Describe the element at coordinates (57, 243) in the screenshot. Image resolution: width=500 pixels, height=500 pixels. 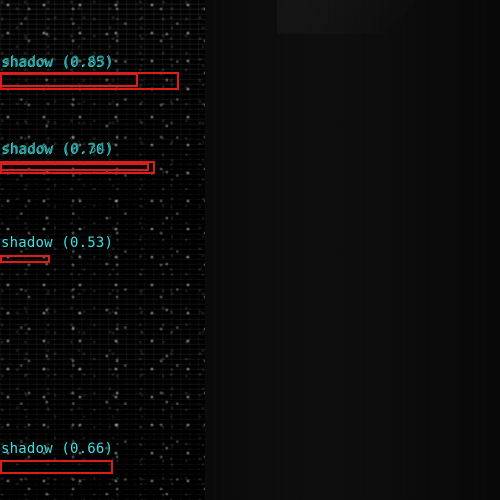
I see `detection-label: shadow (0.53)` at that location.